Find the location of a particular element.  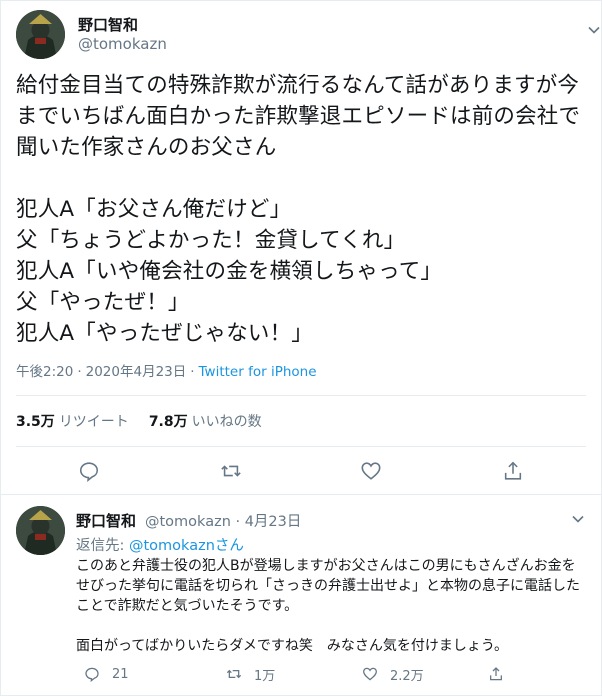

main-tweet-header: 野口智和 @tomokazn is located at coordinates (308, 36).